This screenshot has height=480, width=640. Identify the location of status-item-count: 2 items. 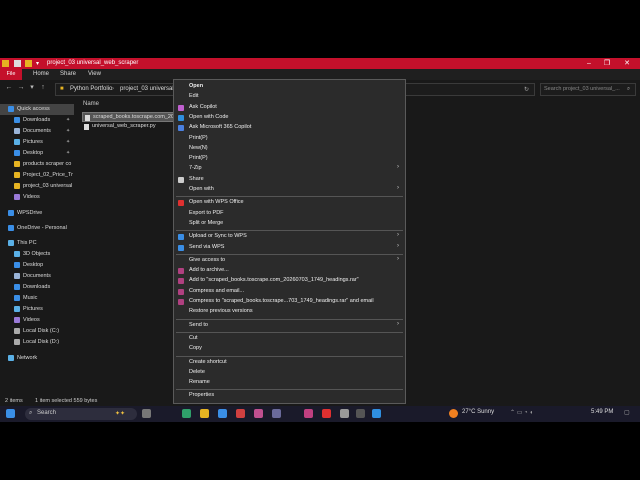
(14, 401).